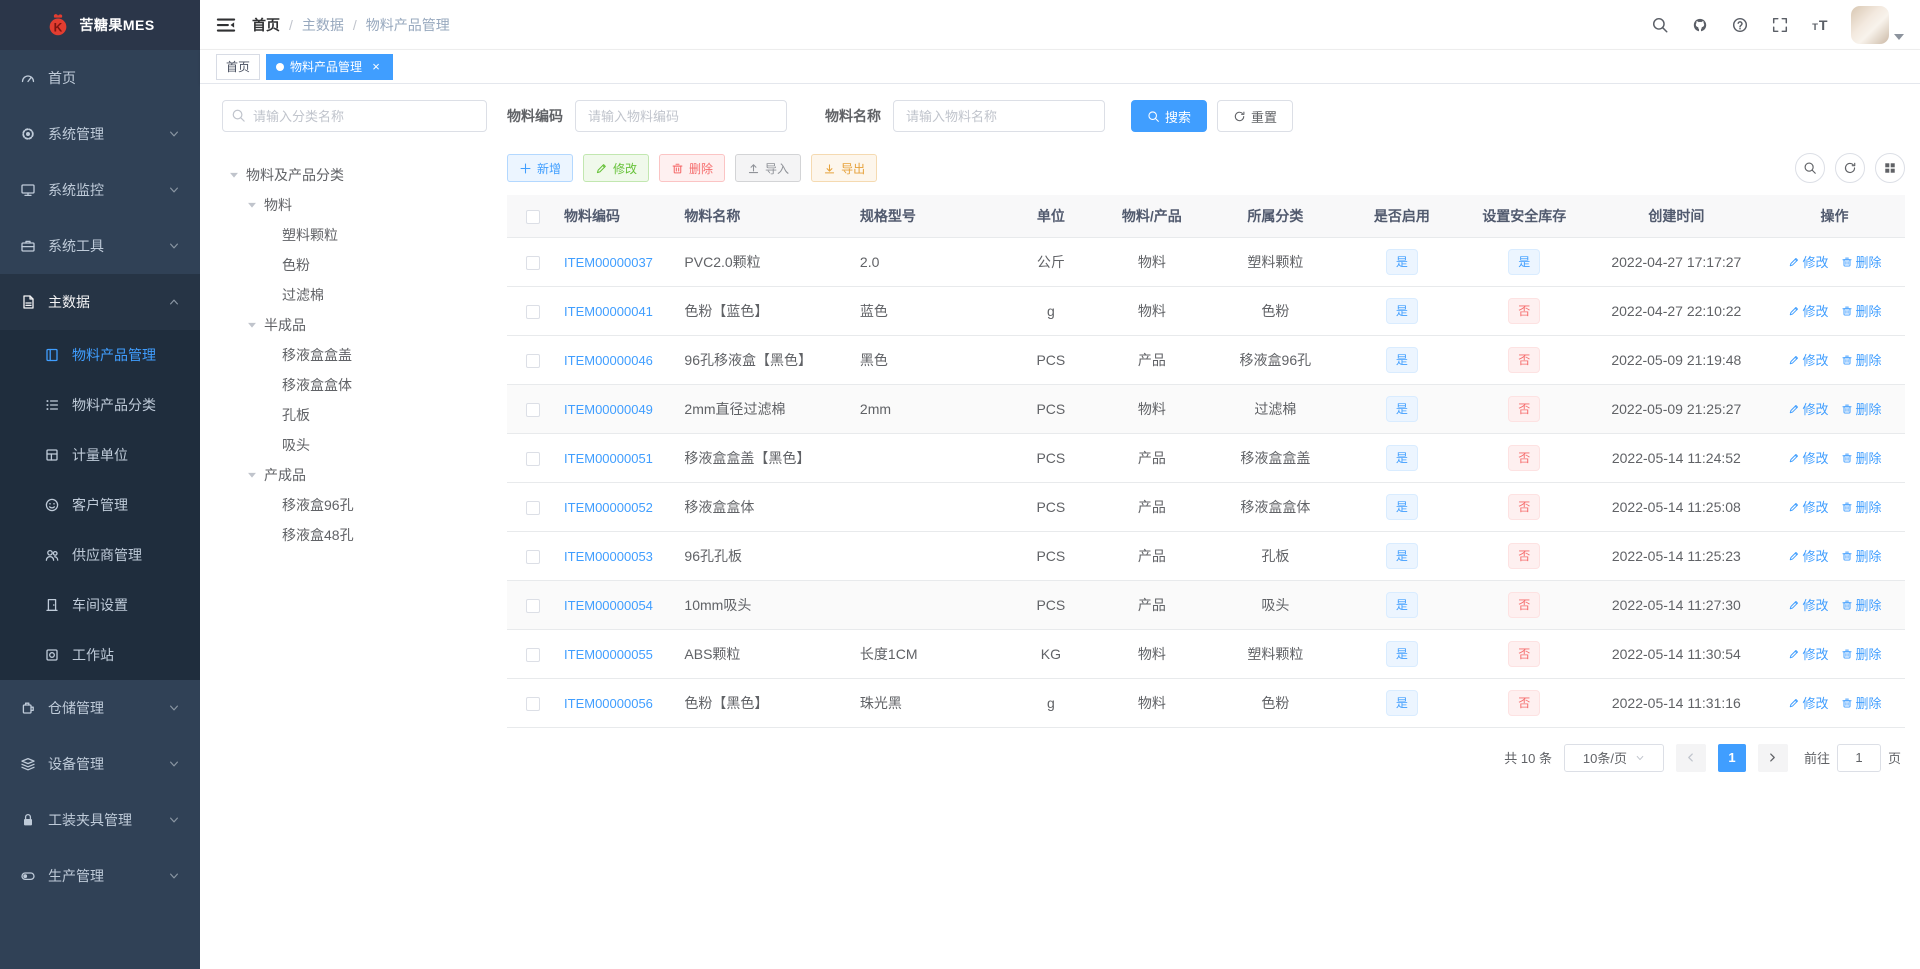  What do you see at coordinates (608, 360) in the screenshot?
I see `item-code-link: ITEM00000046` at bounding box center [608, 360].